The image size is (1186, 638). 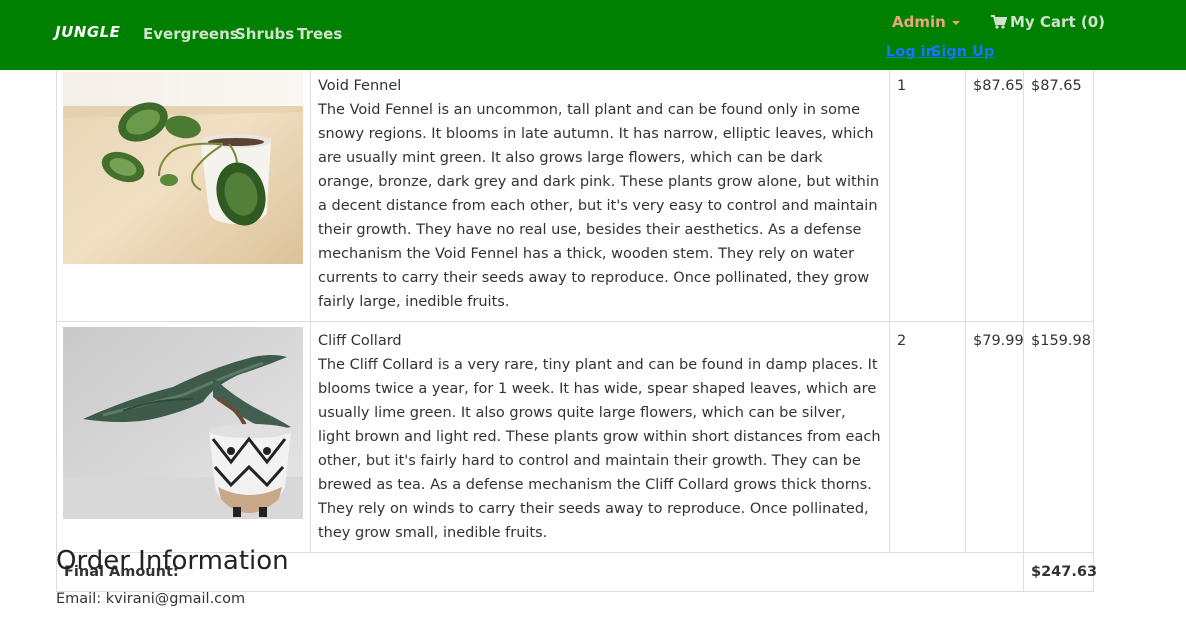 I want to click on brand-logo: JUNGLE, so click(x=87, y=32).